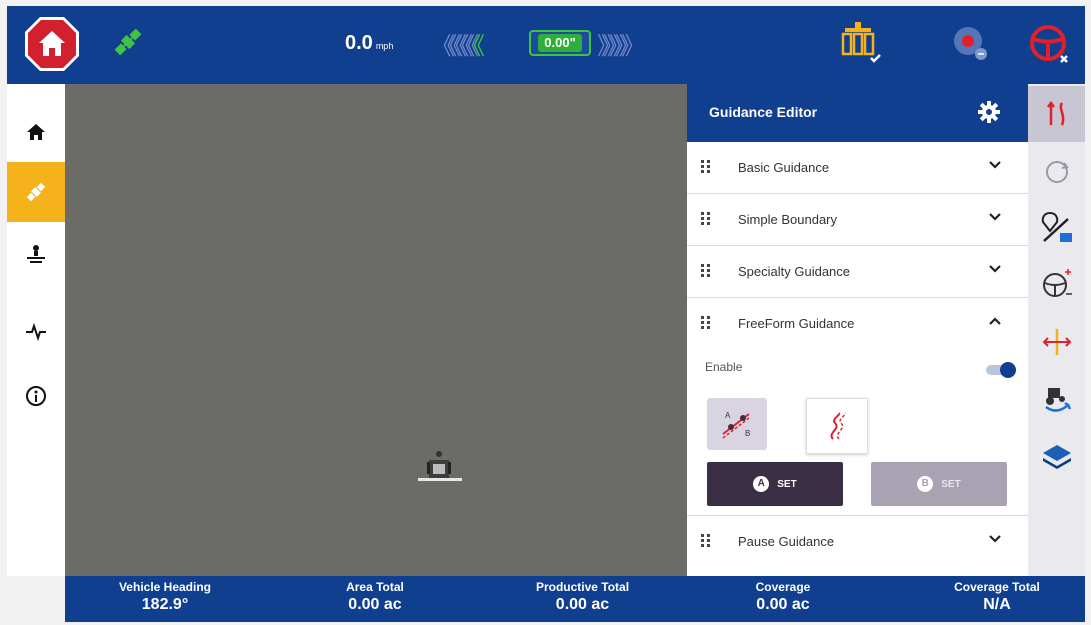  I want to click on speed-readout: 0.0 mph, so click(369, 43).